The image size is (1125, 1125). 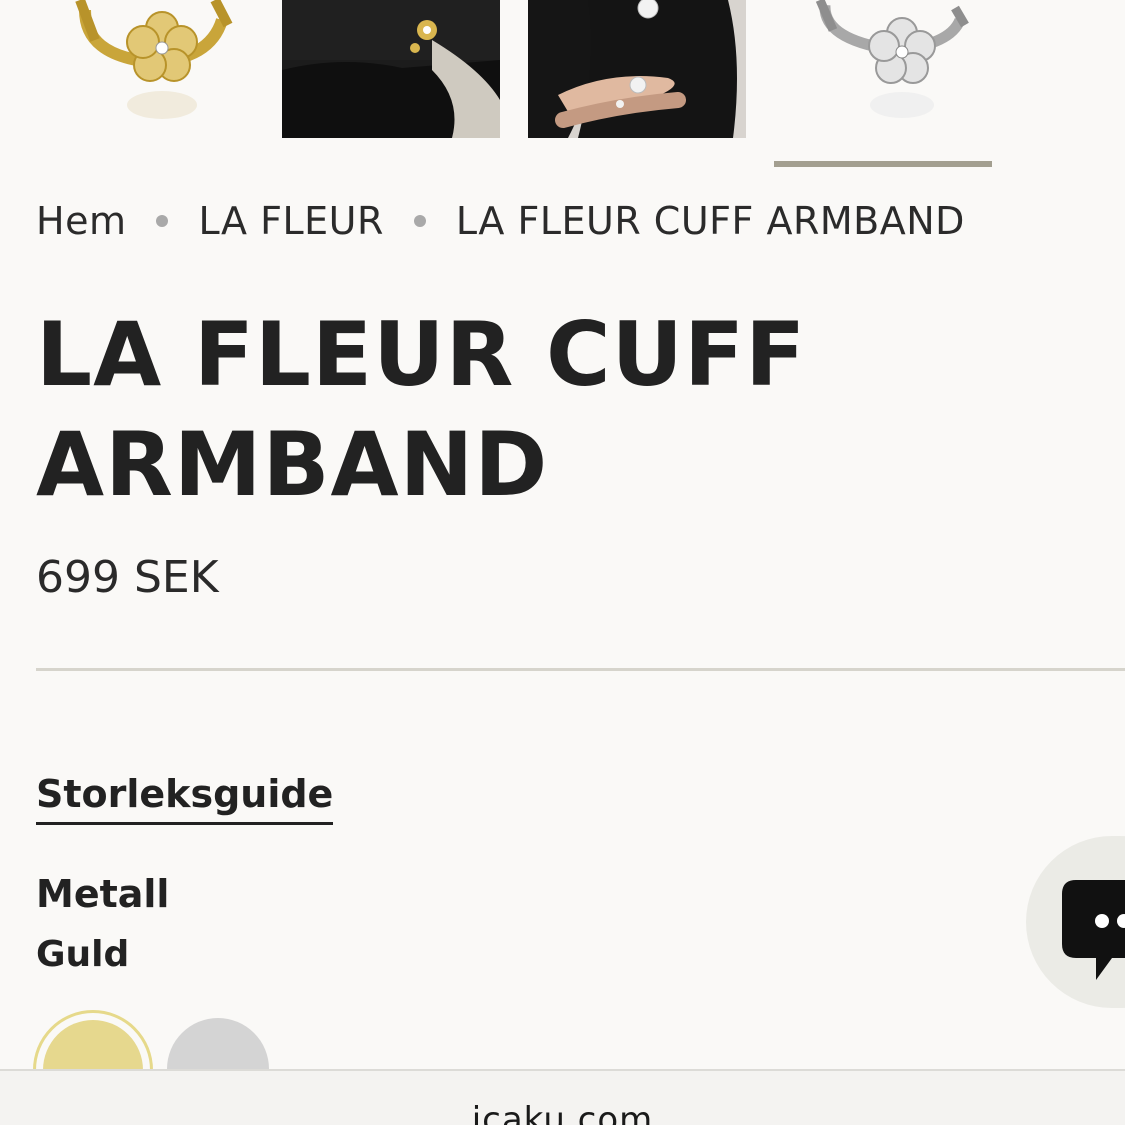 I want to click on thumbnail-silver-cuff, so click(x=883, y=69).